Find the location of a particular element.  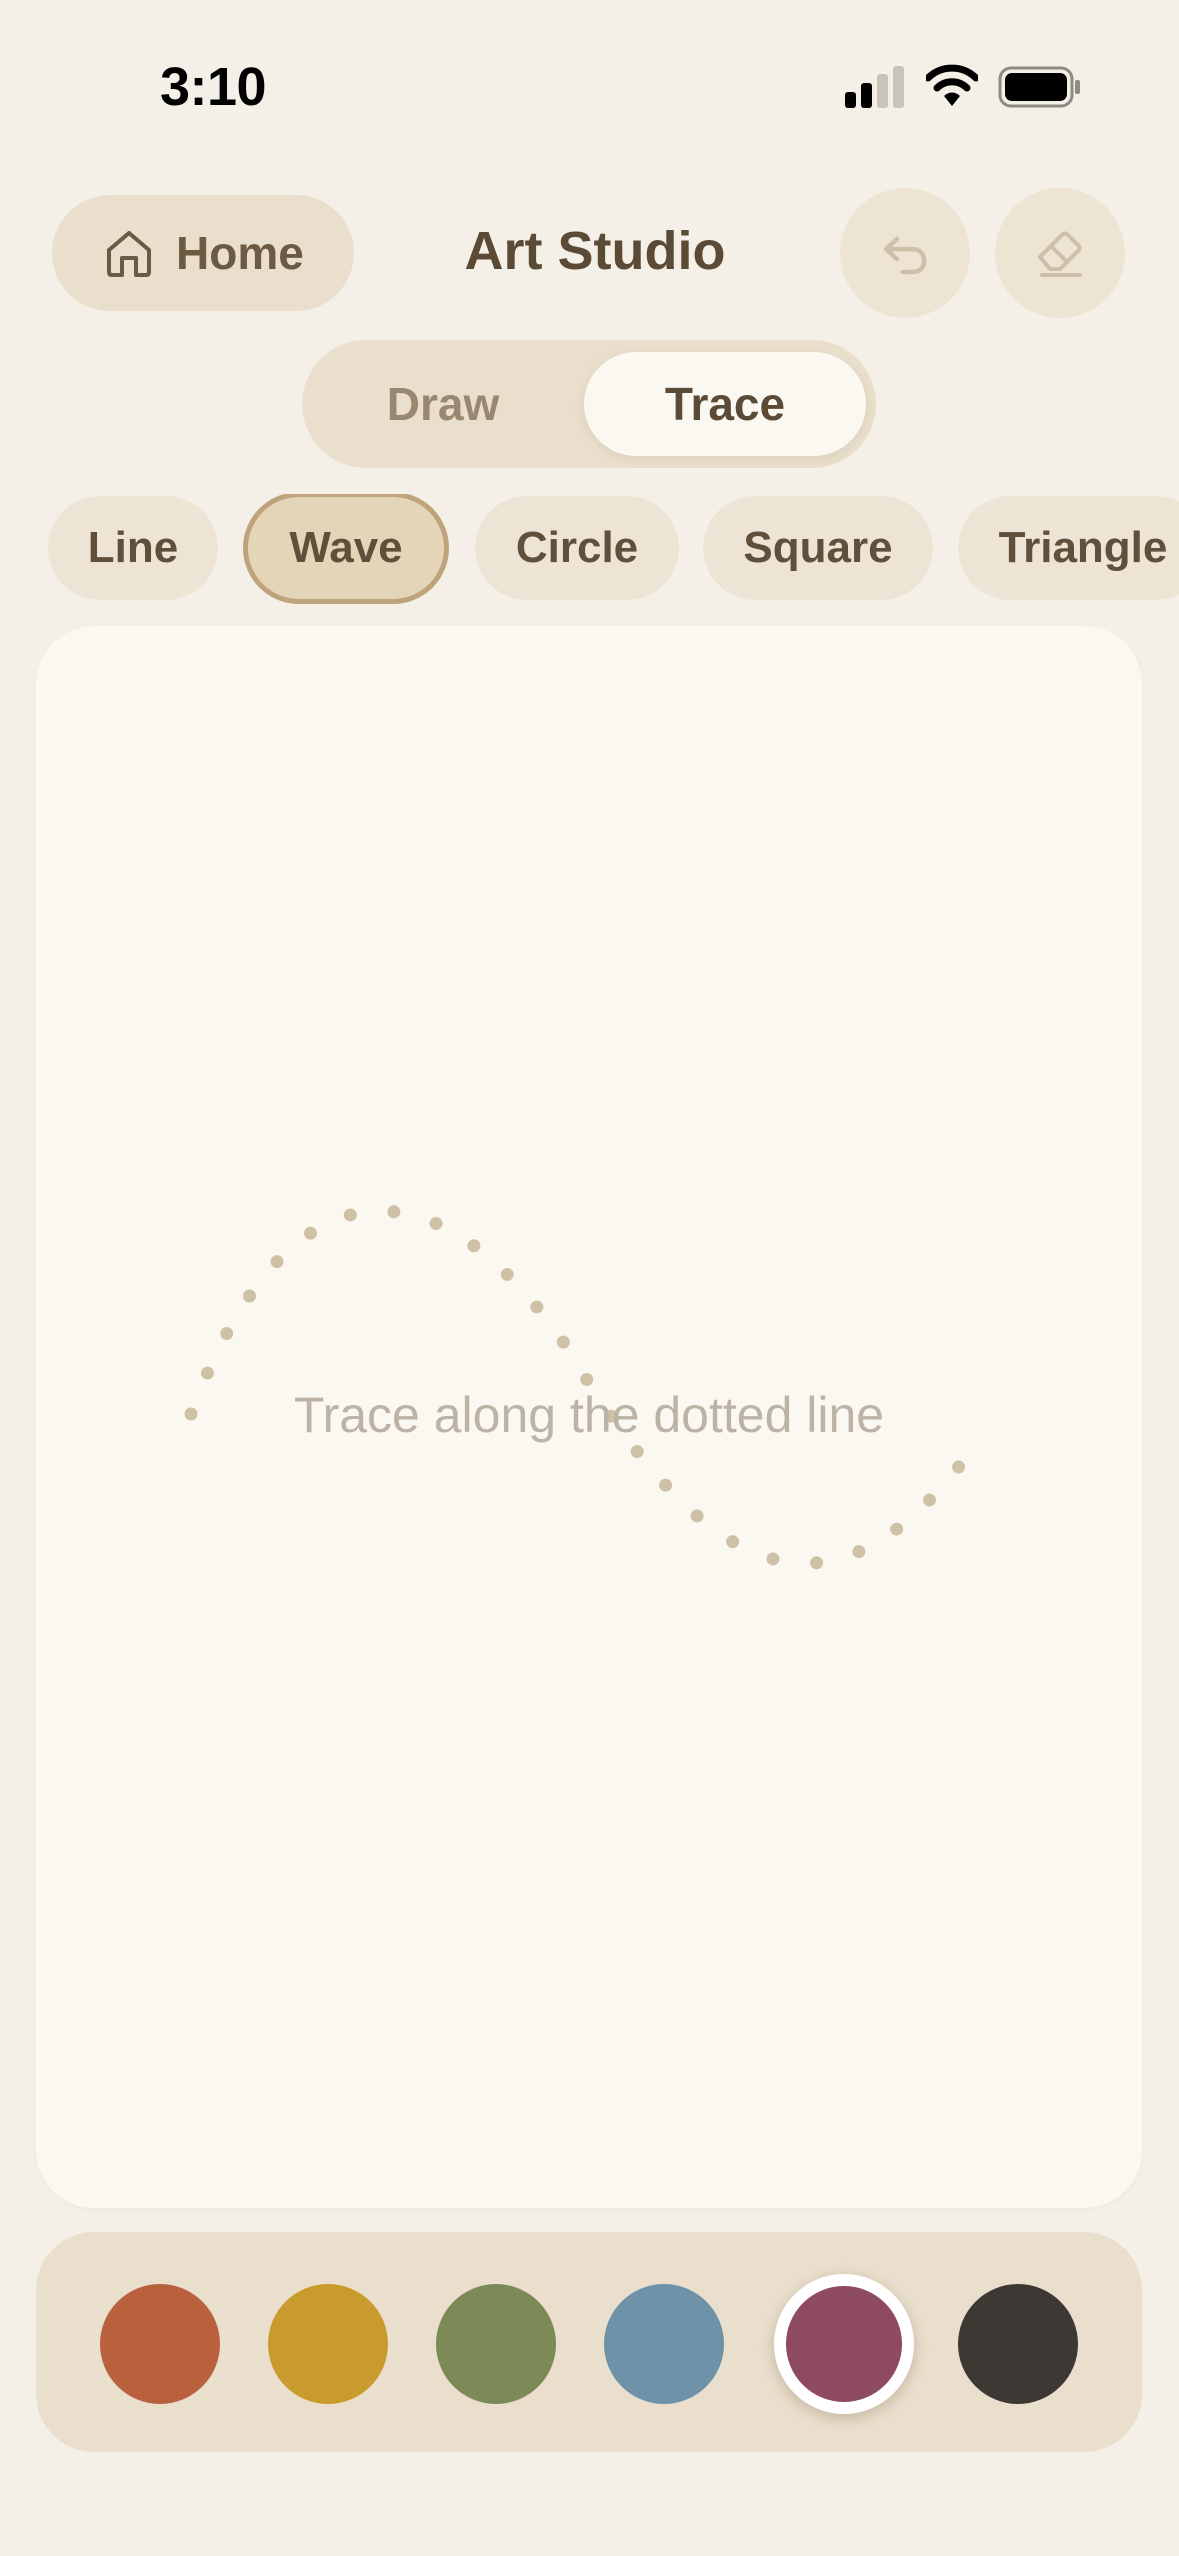

color-swatch-berry is located at coordinates (844, 2344).